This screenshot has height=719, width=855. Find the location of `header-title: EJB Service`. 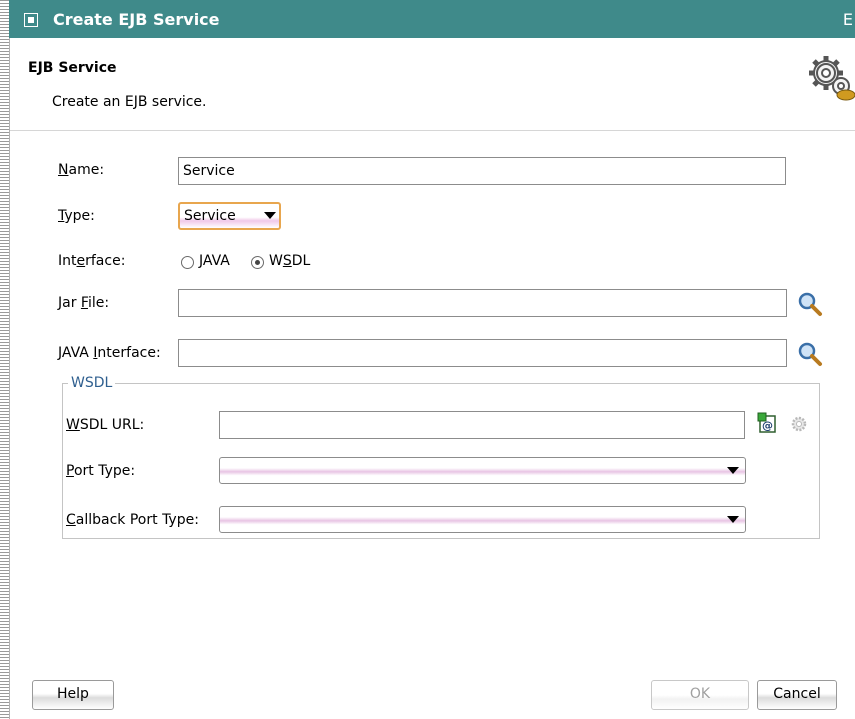

header-title: EJB Service is located at coordinates (72, 68).